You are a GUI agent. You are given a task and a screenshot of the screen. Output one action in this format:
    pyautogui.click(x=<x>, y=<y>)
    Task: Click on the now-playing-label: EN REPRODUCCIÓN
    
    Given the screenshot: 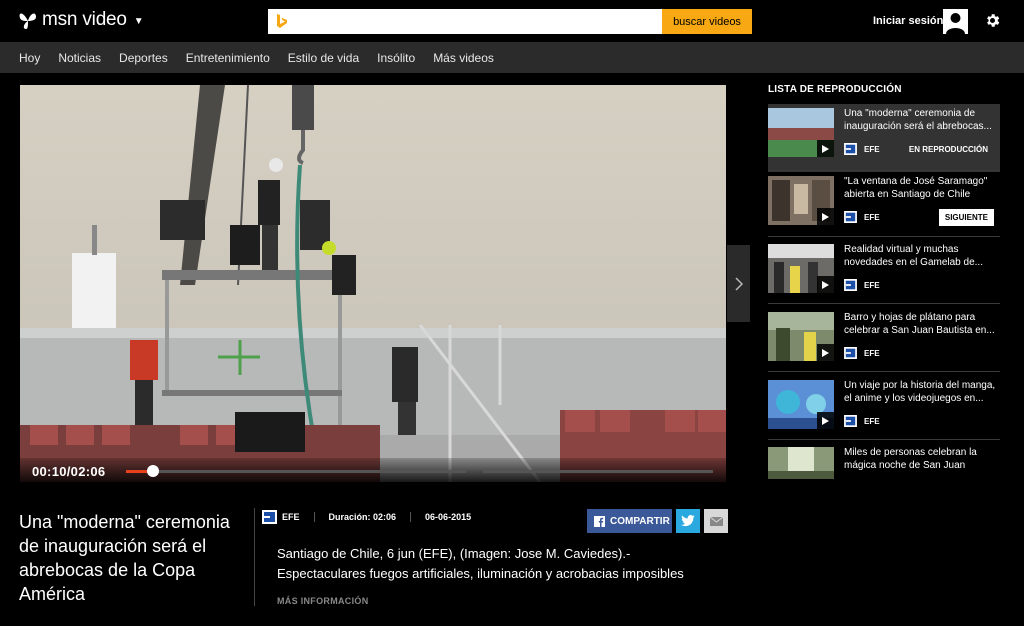 What is the action you would take?
    pyautogui.click(x=948, y=149)
    